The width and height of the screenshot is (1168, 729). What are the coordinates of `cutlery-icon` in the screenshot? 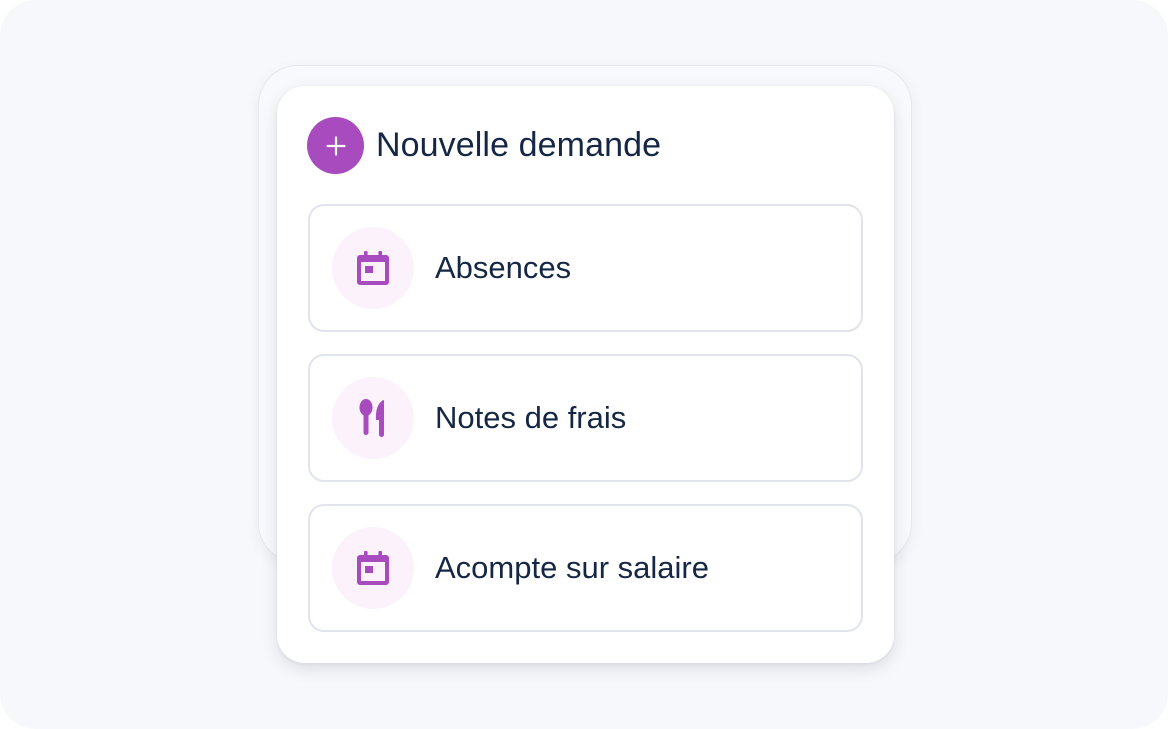 It's located at (371, 418).